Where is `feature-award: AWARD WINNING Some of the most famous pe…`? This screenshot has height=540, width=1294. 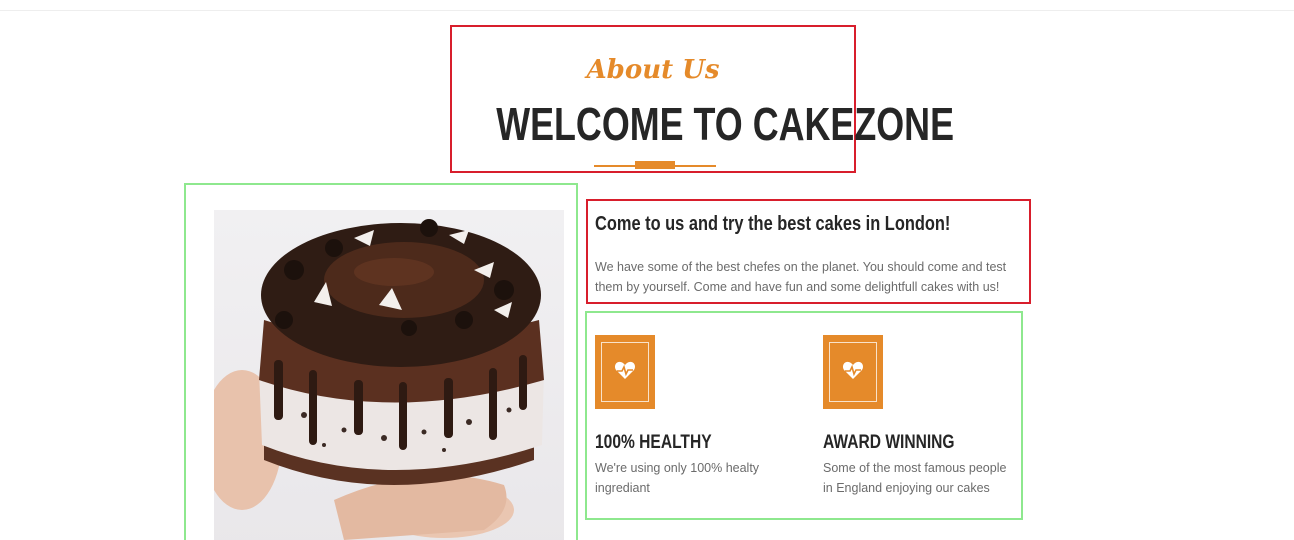
feature-award: AWARD WINNING Some of the most famous pe… is located at coordinates (923, 416).